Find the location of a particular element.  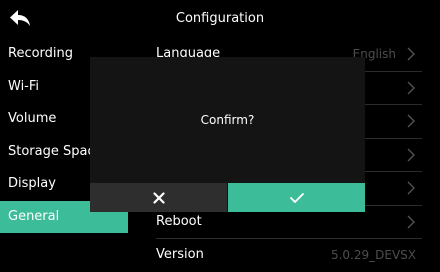

sidebar-item-label: Wi-Fi is located at coordinates (24, 86).